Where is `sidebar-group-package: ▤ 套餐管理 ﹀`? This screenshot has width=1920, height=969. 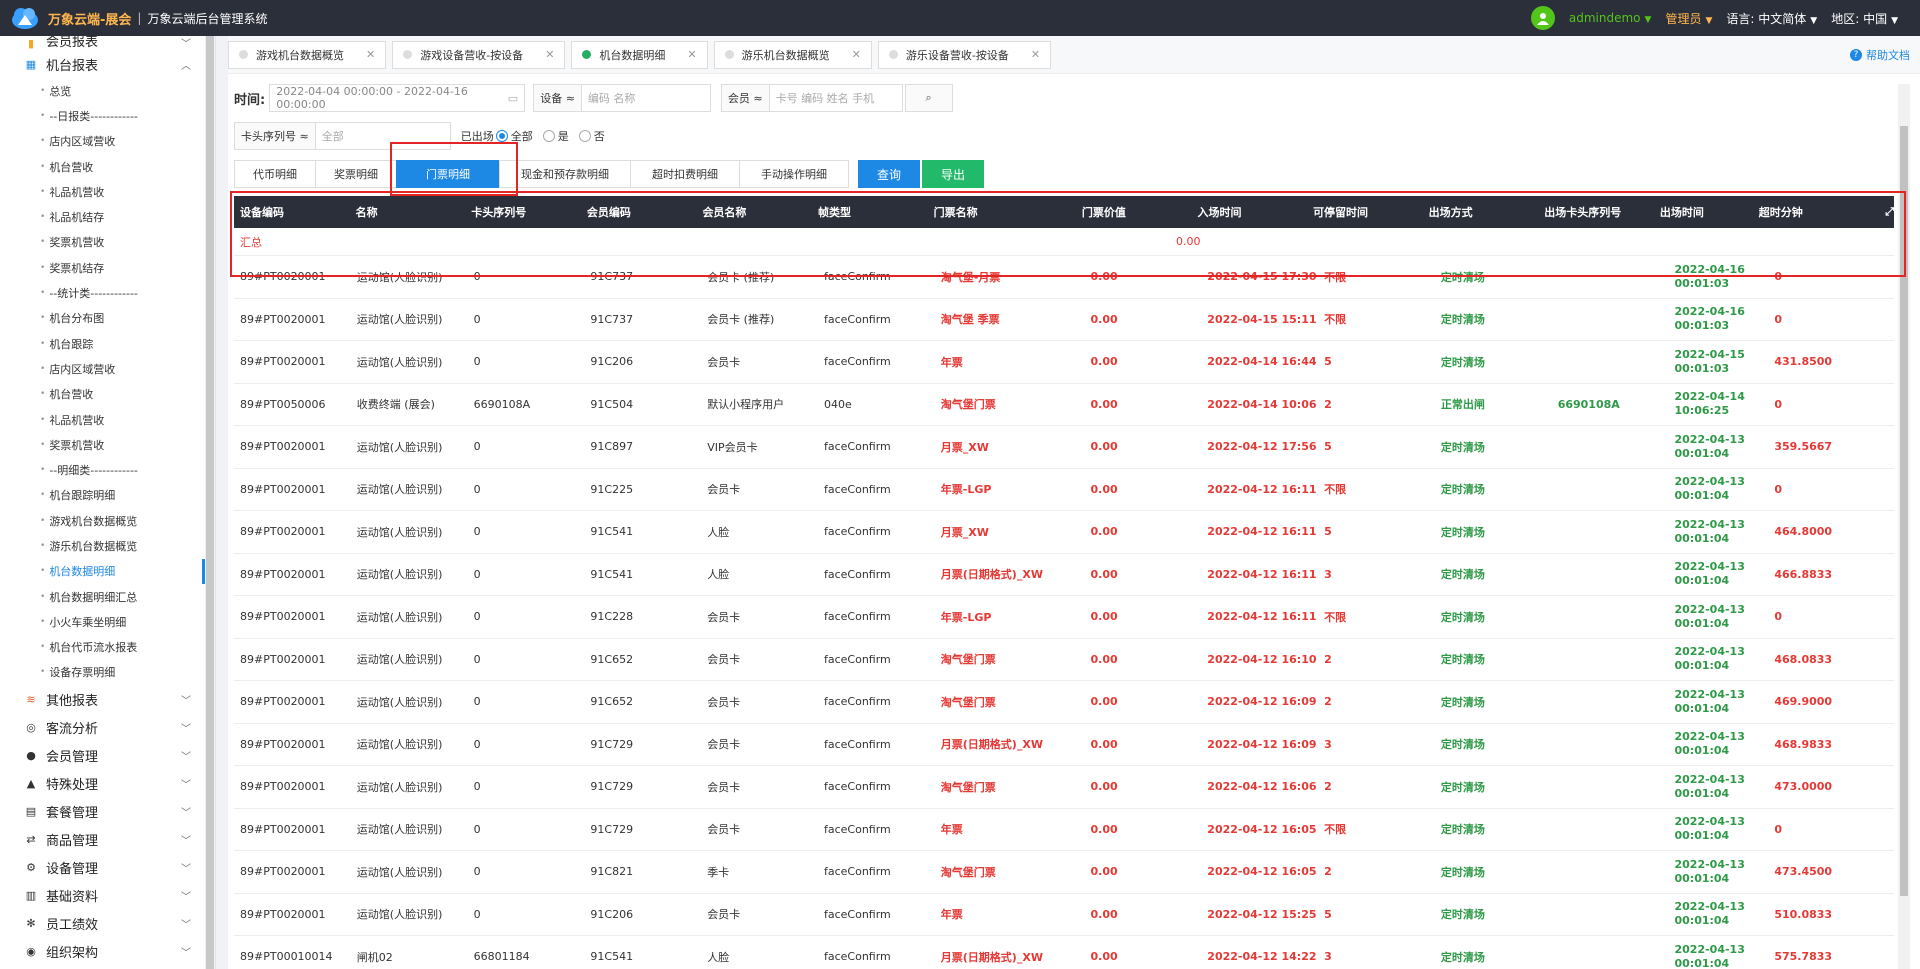
sidebar-group-package: ▤ 套餐管理 ﹀ is located at coordinates (107, 811).